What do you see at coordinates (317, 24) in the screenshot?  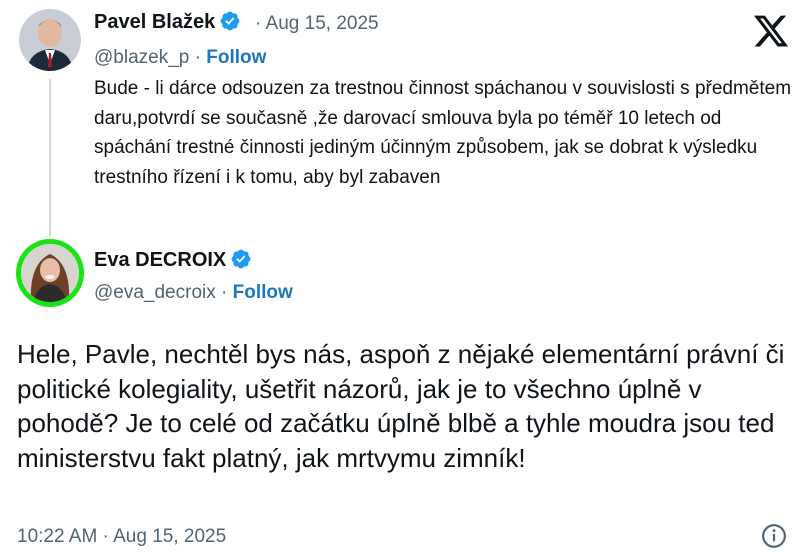 I see `tweet-date: · Aug 15, 2025` at bounding box center [317, 24].